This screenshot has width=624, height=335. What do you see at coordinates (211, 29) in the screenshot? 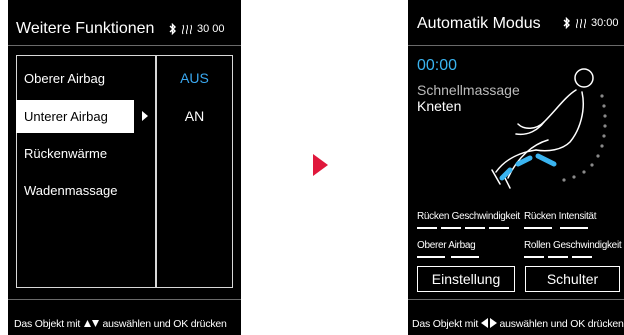
I see `status-timer: 30 00` at bounding box center [211, 29].